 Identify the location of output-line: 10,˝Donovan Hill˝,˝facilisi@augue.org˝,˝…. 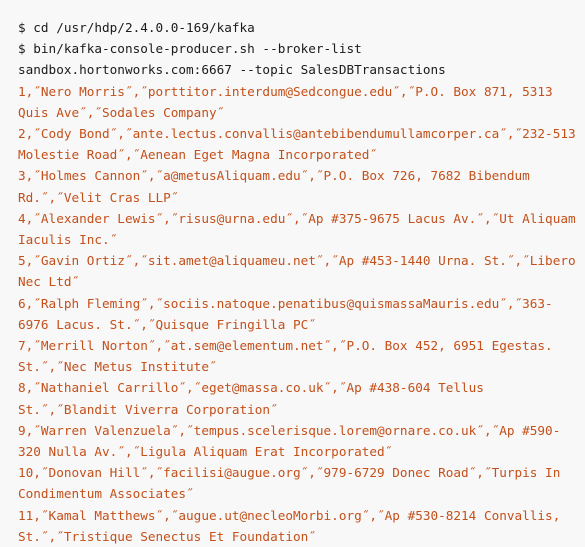
(293, 483).